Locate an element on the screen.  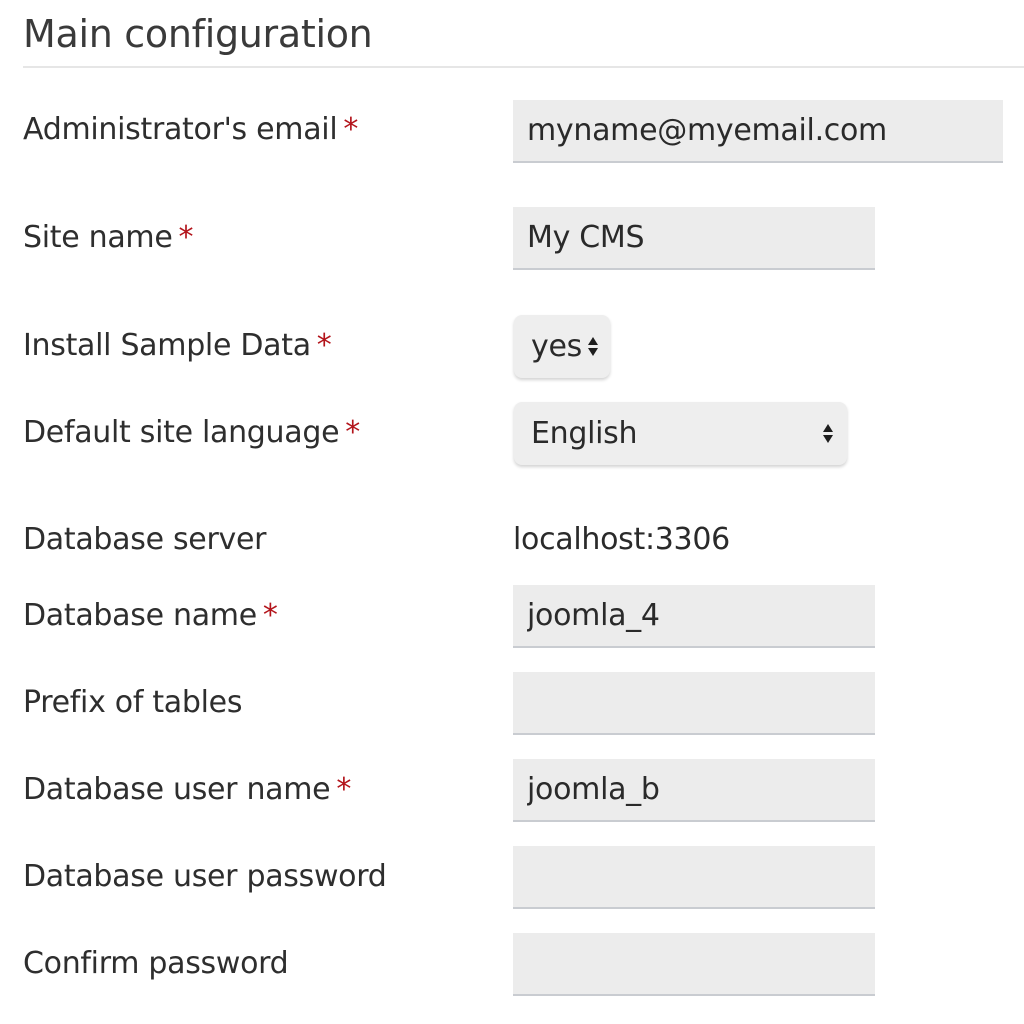
db-password-label-text: Database user password is located at coordinates (205, 876).